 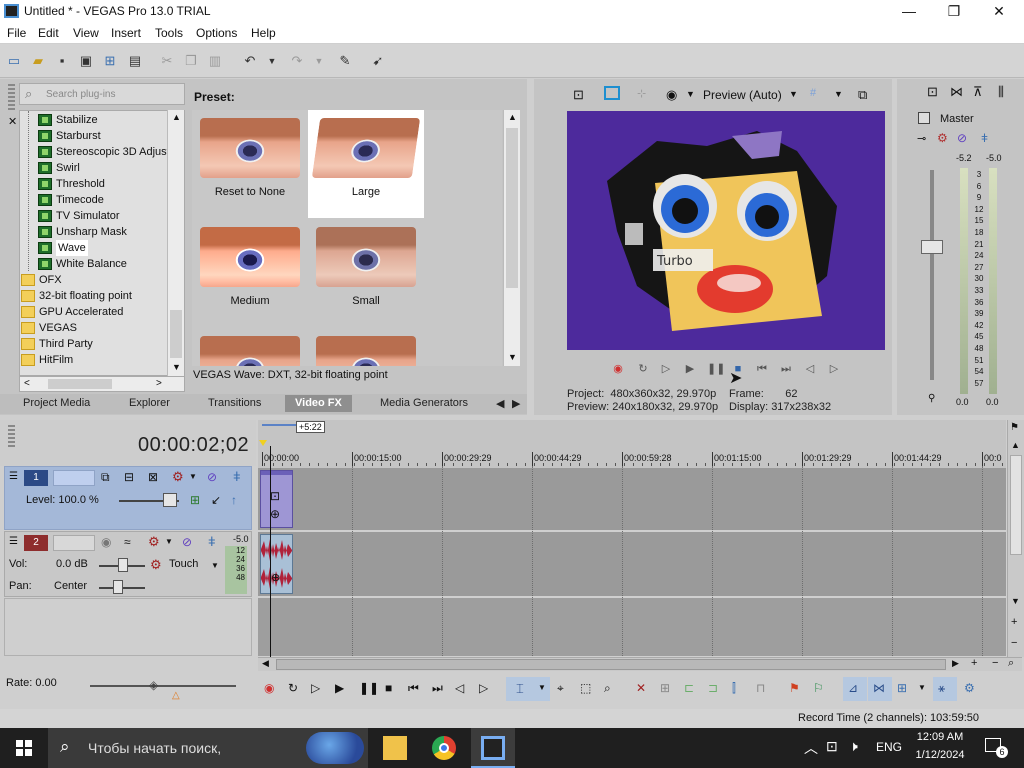 I want to click on rate-slider-handle: ◈, so click(x=153, y=685).